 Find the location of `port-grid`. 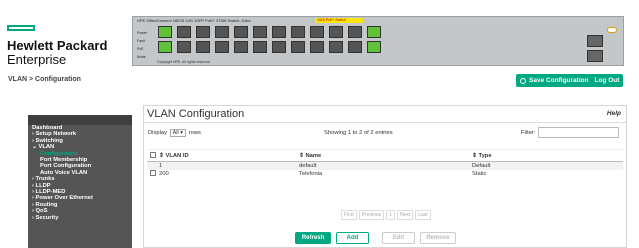

port-grid is located at coordinates (269, 39).